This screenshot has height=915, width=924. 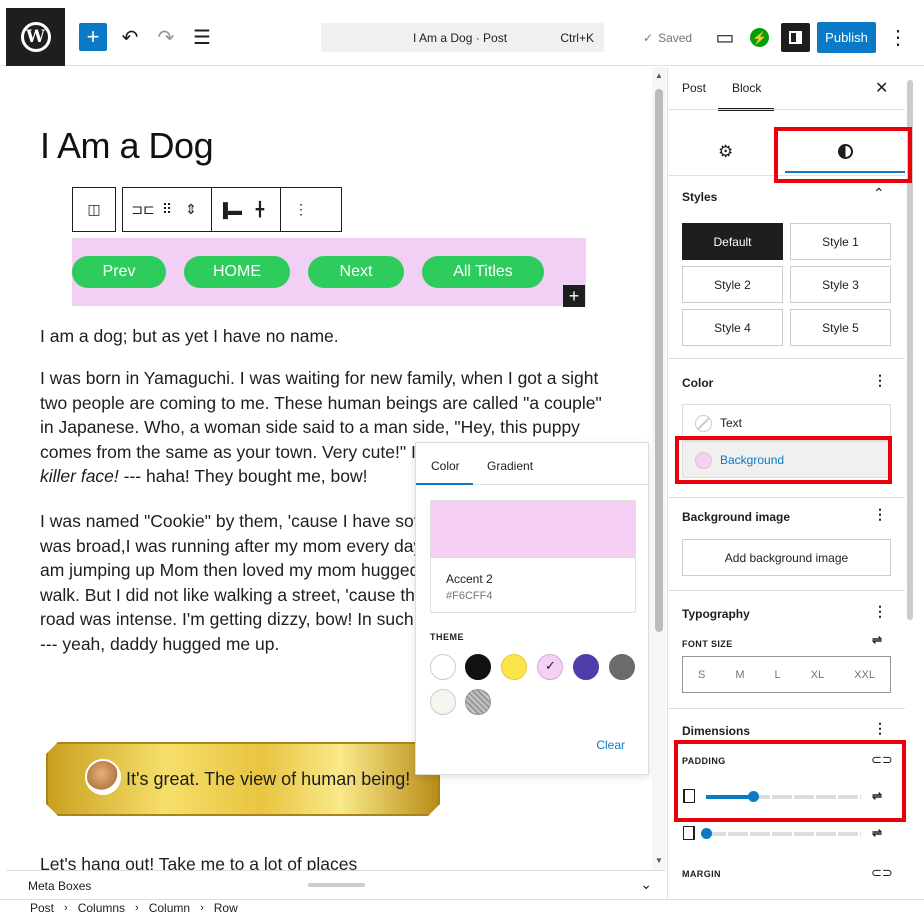 What do you see at coordinates (445, 466) in the screenshot?
I see `tab-color: Color` at bounding box center [445, 466].